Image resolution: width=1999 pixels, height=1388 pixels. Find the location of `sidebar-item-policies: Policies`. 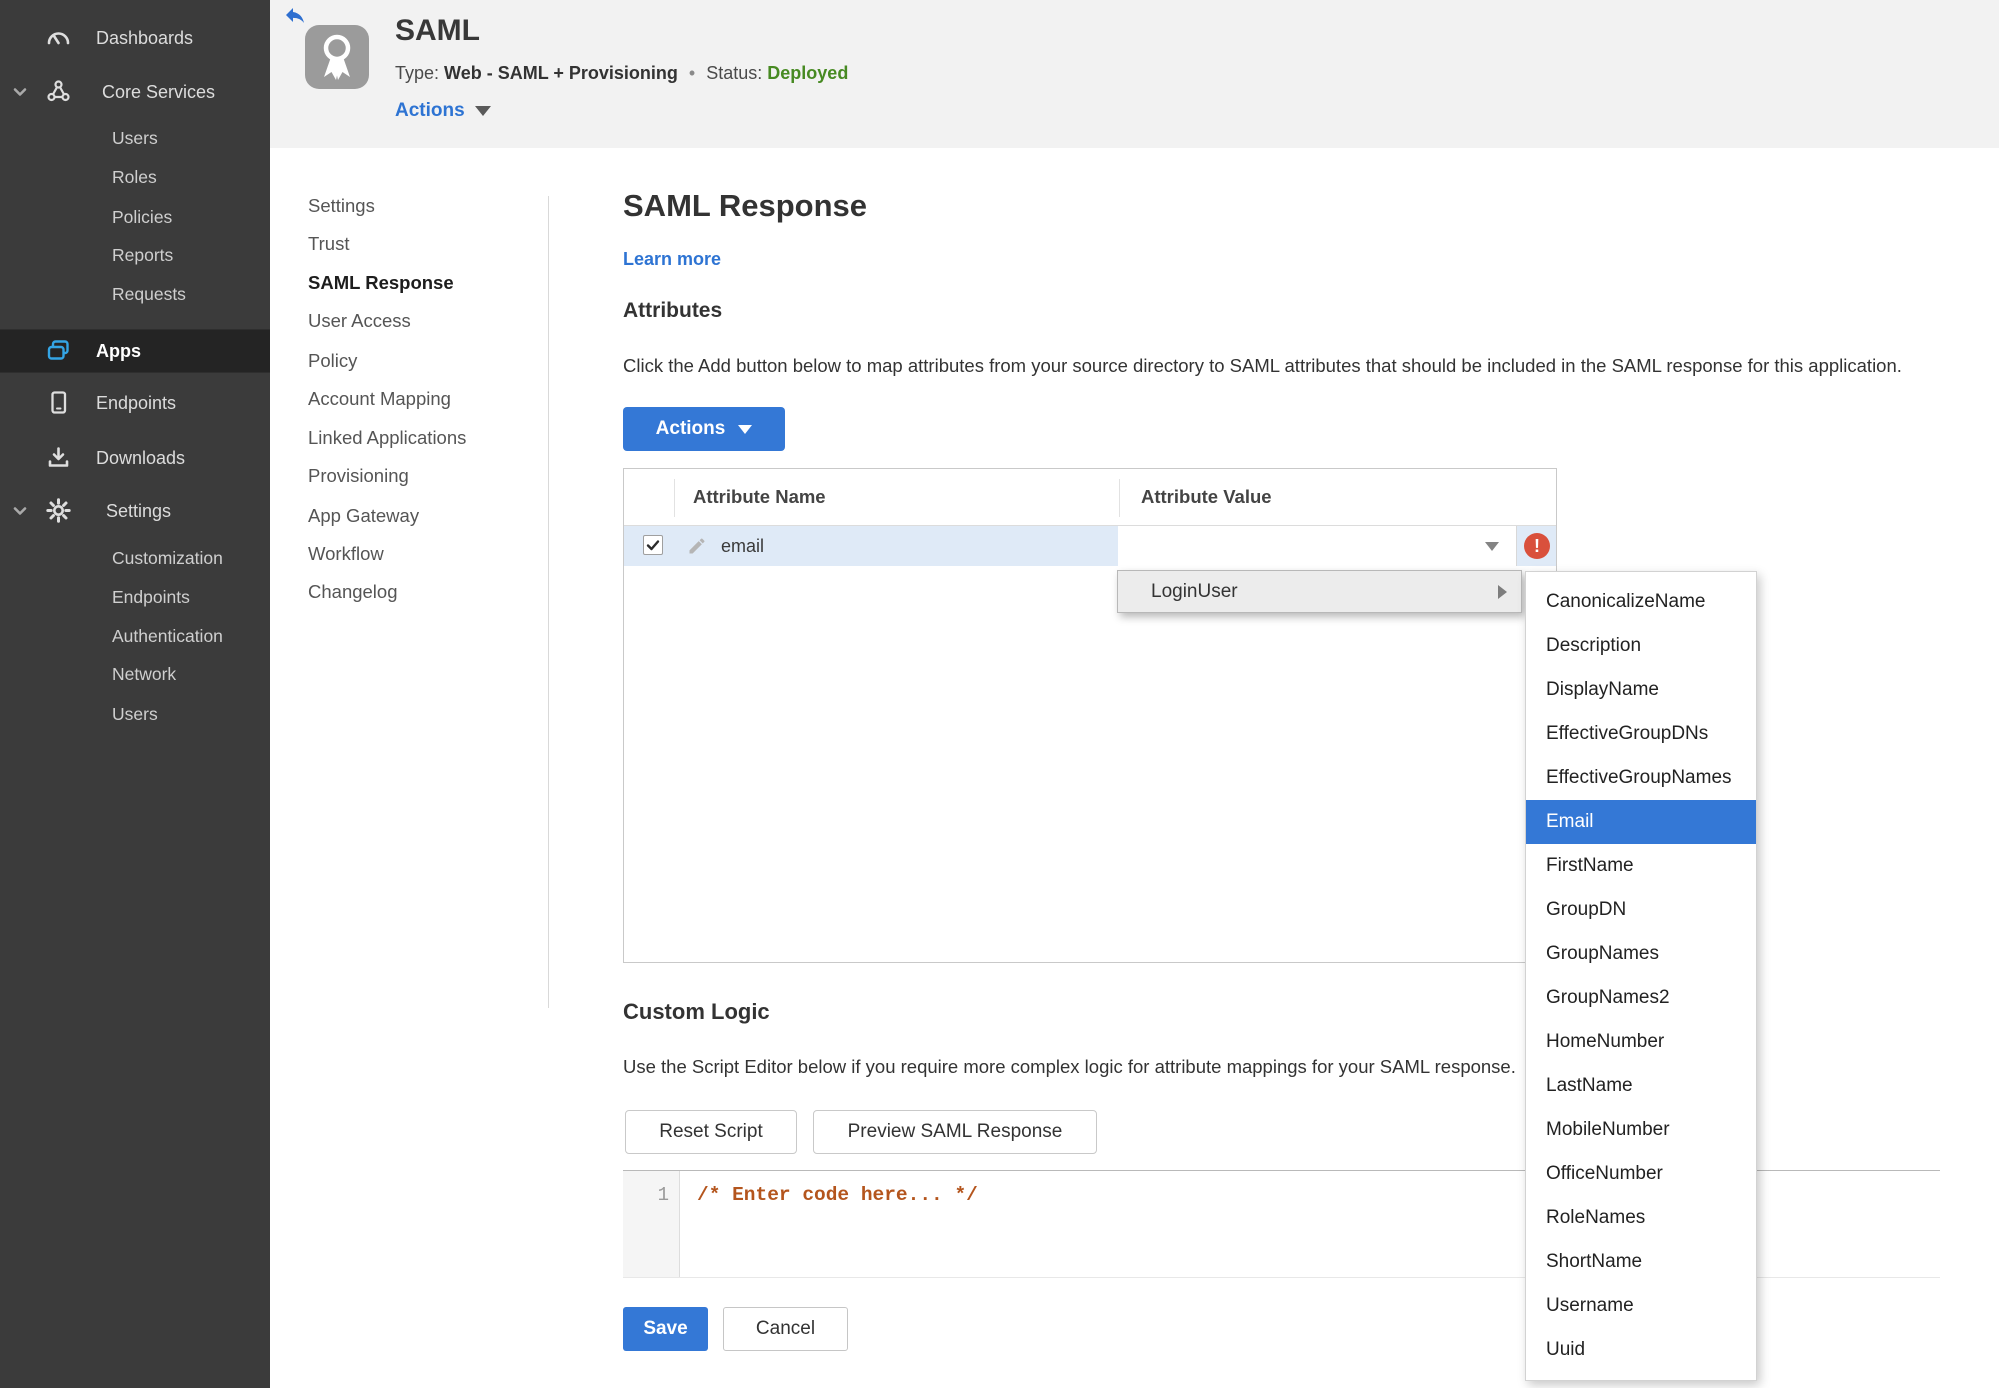

sidebar-item-policies: Policies is located at coordinates (142, 217).